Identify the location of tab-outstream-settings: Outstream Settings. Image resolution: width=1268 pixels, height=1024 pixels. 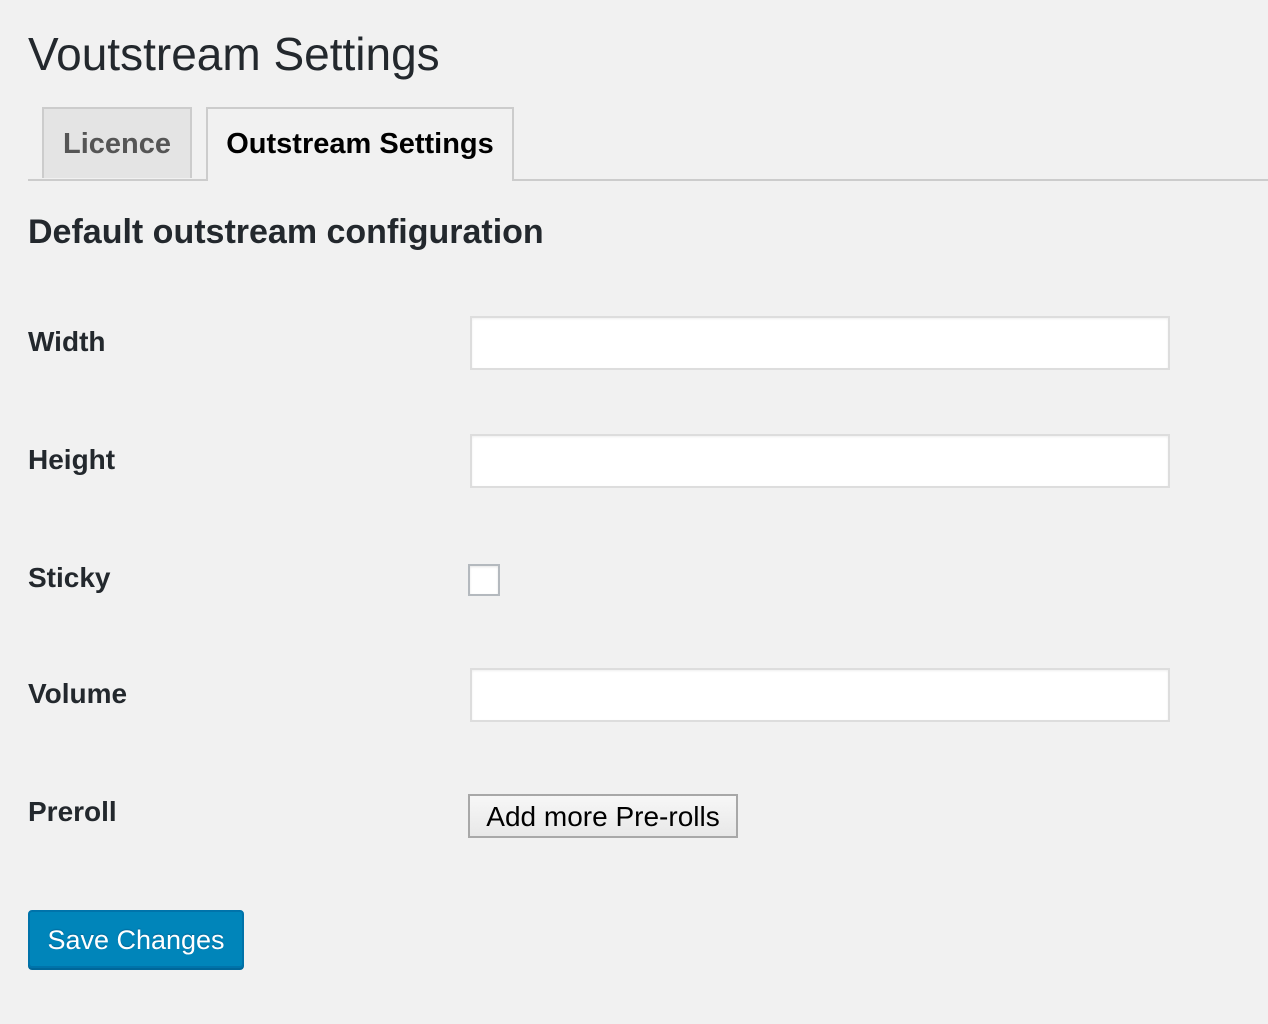
(360, 144).